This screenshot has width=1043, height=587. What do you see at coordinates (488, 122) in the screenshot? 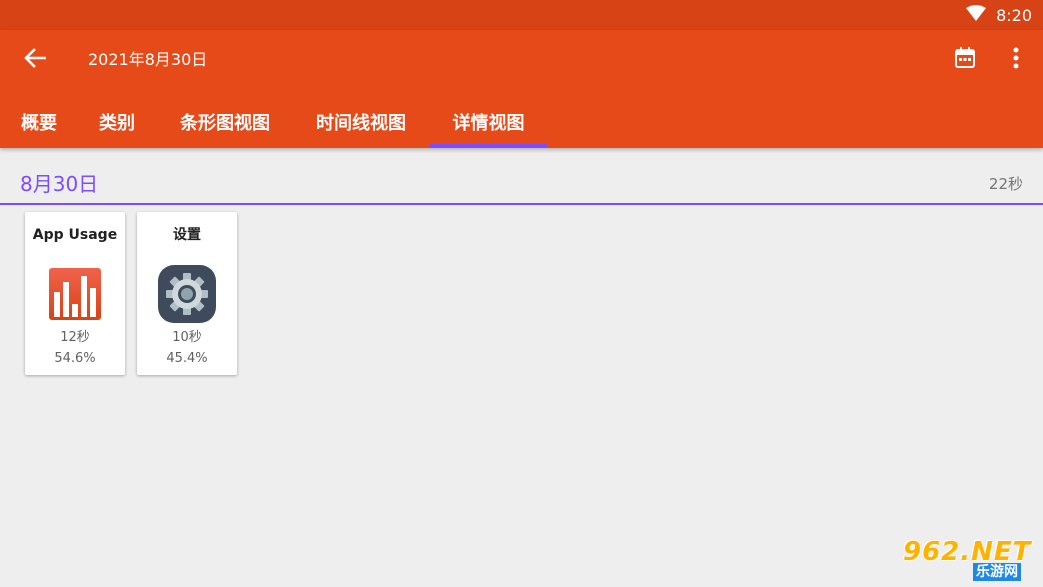
I see `tab-detail-view: 详情视图` at bounding box center [488, 122].